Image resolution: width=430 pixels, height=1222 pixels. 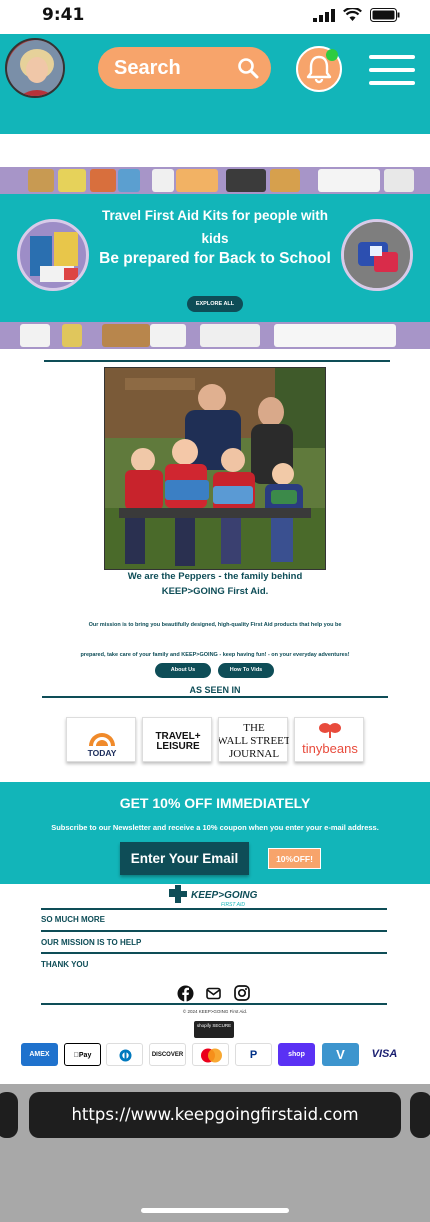 I want to click on wifi-icon, so click(x=352, y=14).